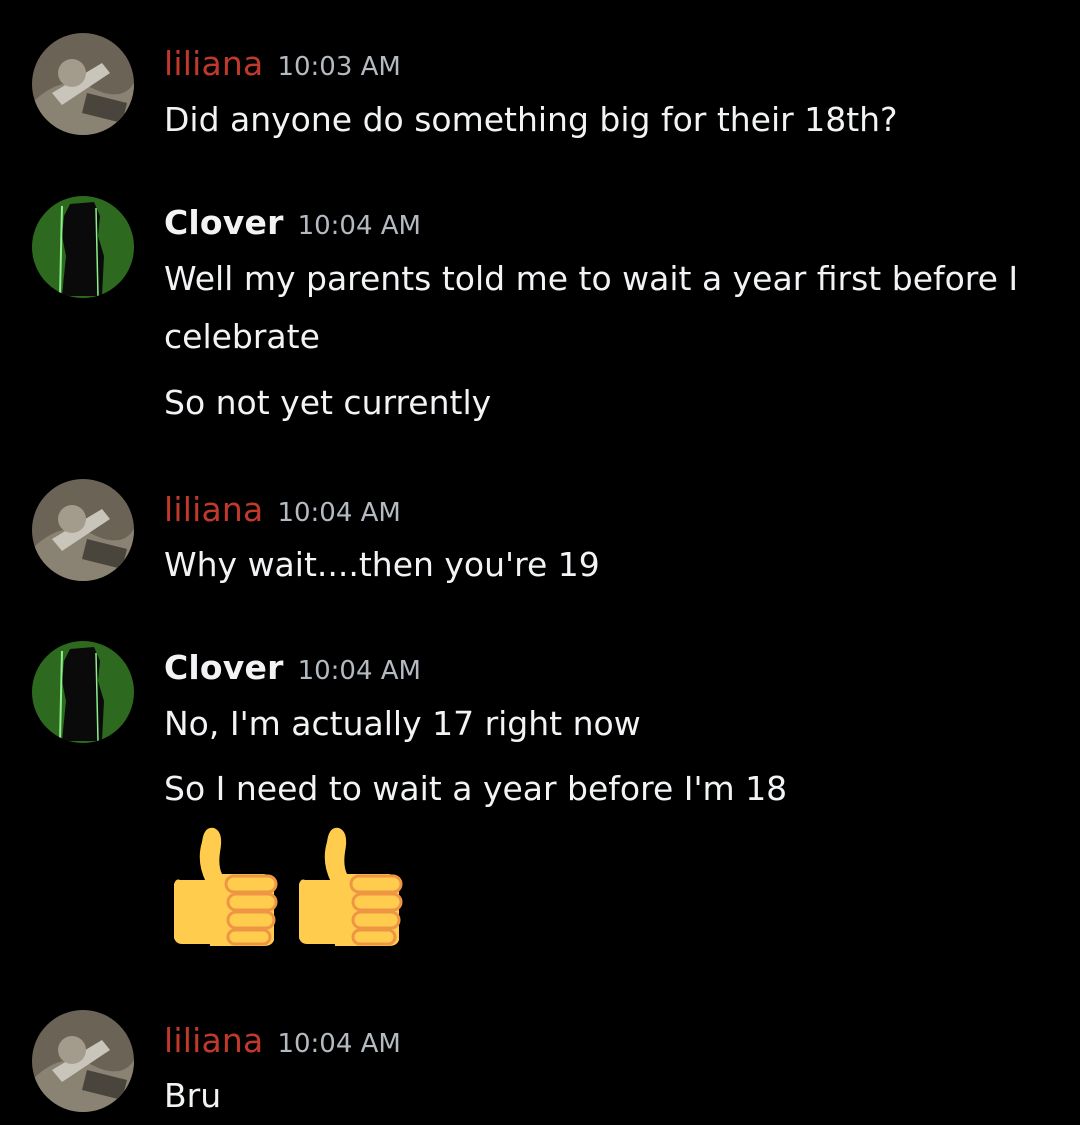 The width and height of the screenshot is (1080, 1125). I want to click on emoji-row, so click(288, 886).